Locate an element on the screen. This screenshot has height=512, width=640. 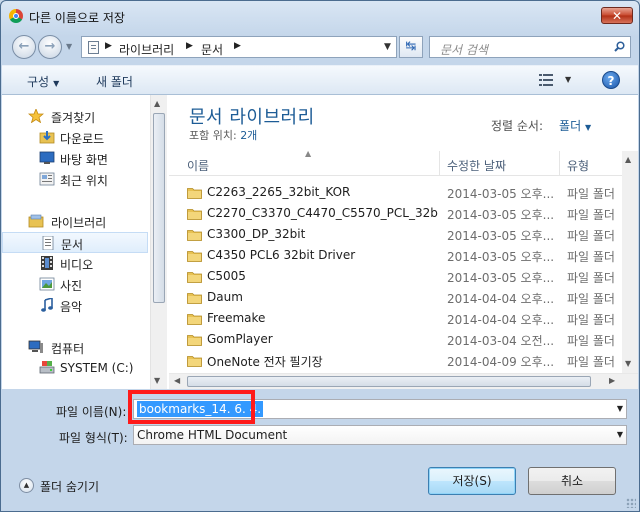
search-placeholder: 문서 검색 is located at coordinates (464, 50).